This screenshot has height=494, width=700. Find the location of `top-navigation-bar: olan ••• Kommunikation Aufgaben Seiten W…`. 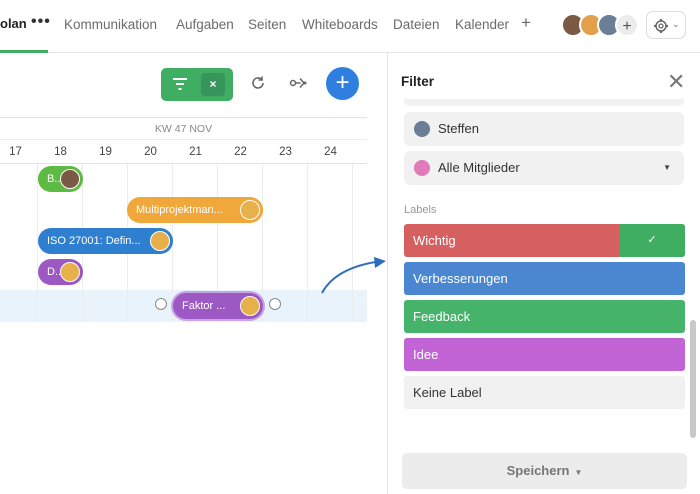

top-navigation-bar: olan ••• Kommunikation Aufgaben Seiten W… is located at coordinates (350, 26).